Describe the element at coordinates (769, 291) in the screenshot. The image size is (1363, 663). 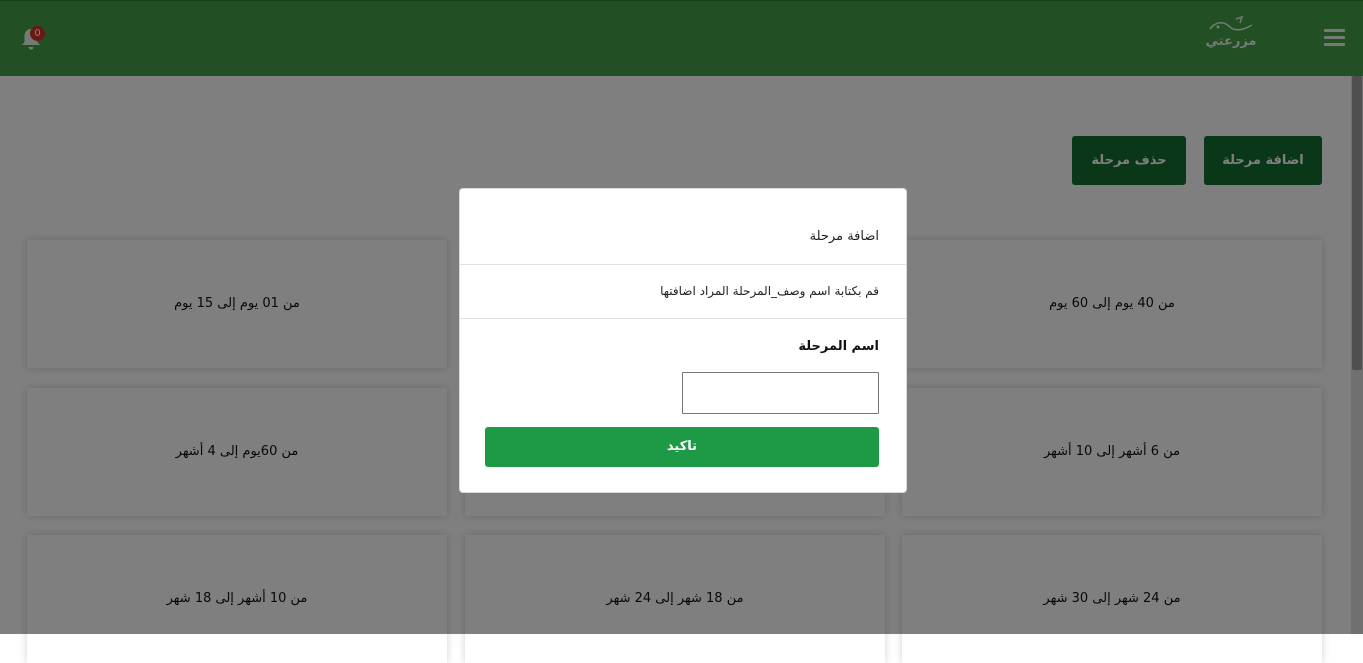
I see `modal-description: قم بكتابة اسم وصف_المرحلة المراد اضافتها` at that location.